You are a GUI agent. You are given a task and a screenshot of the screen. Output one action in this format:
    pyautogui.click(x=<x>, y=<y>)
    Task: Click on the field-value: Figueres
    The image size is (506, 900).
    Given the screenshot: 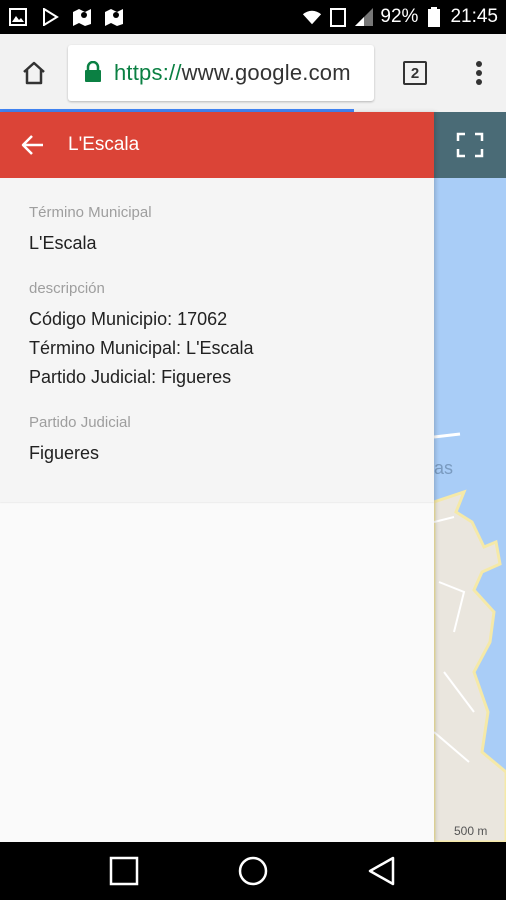 What is the action you would take?
    pyautogui.click(x=64, y=453)
    